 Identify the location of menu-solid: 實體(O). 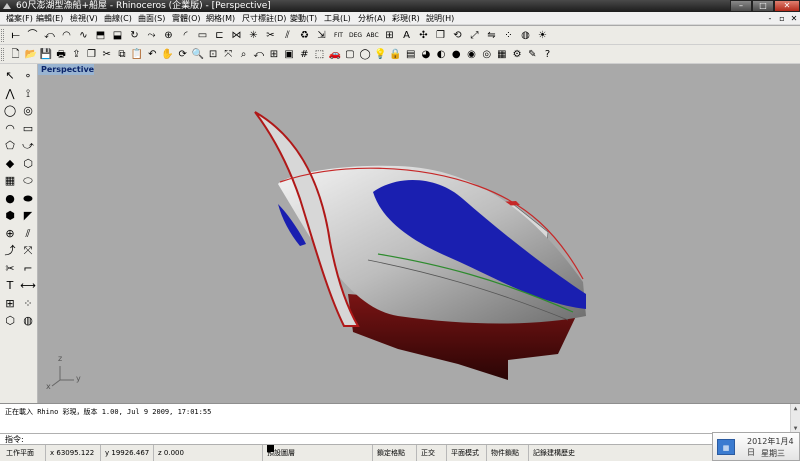
(186, 18).